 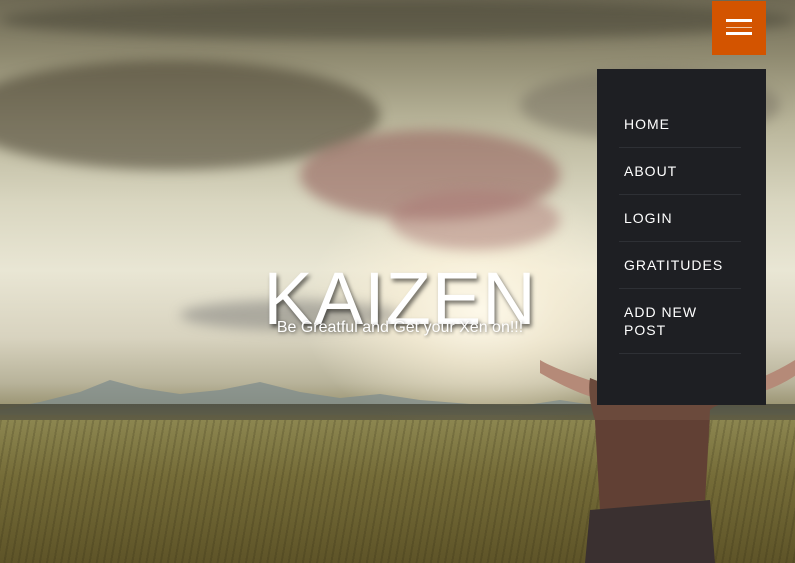 I want to click on sky-top-shade, so click(x=397, y=20).